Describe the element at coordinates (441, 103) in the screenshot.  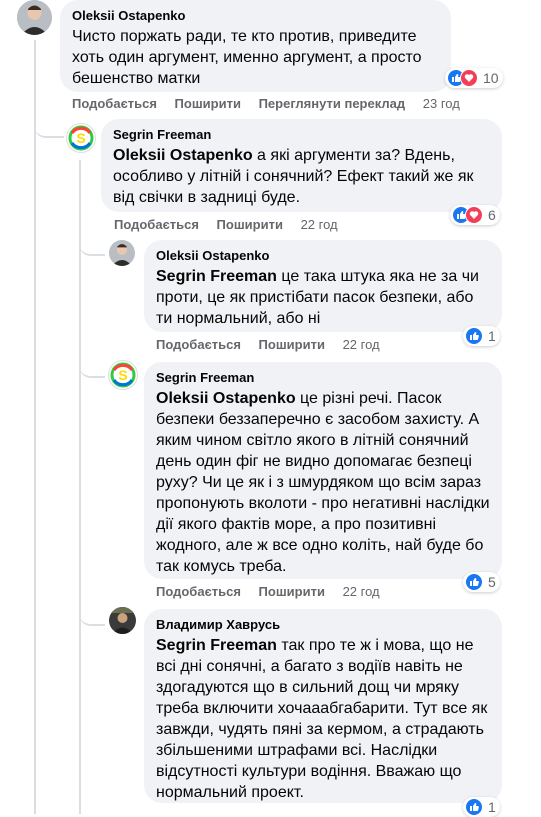
I see `timestamp: 23 год` at that location.